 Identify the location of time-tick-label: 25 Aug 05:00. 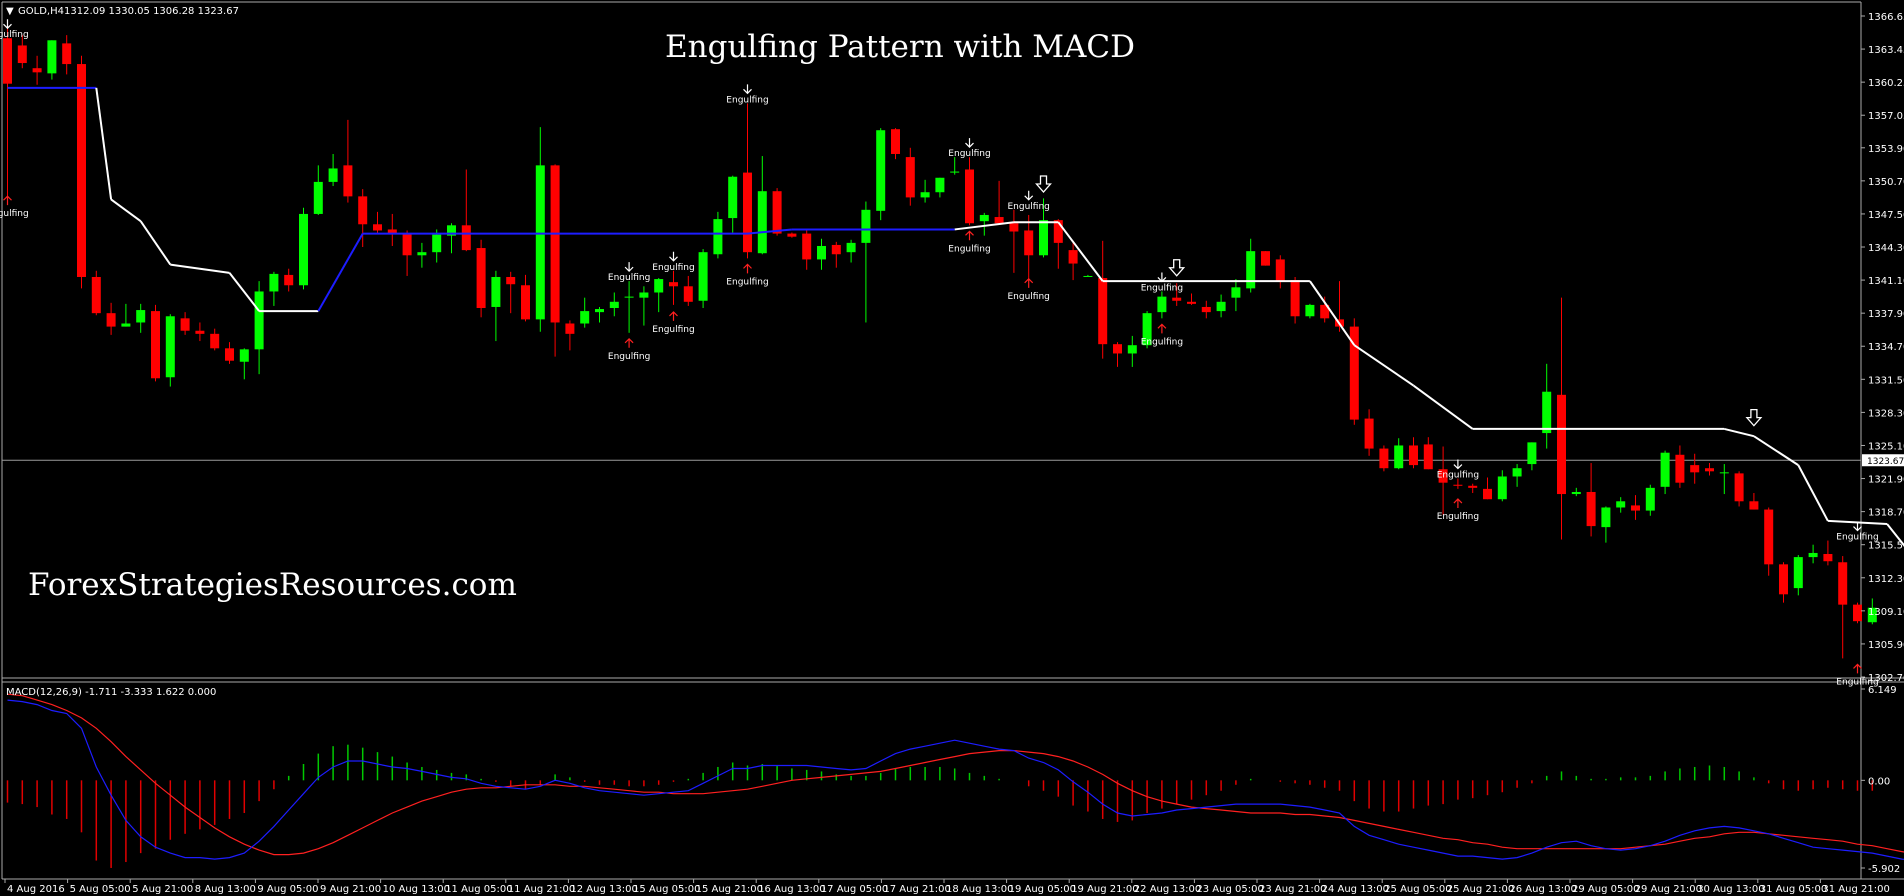
(1417, 889).